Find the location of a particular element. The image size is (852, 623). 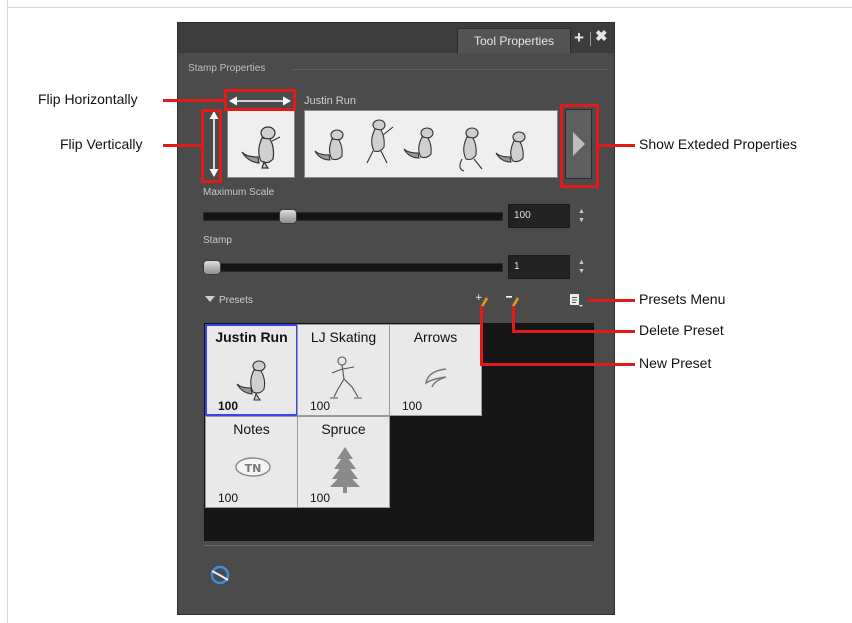

new-preset-callout: New Preset is located at coordinates (675, 363).